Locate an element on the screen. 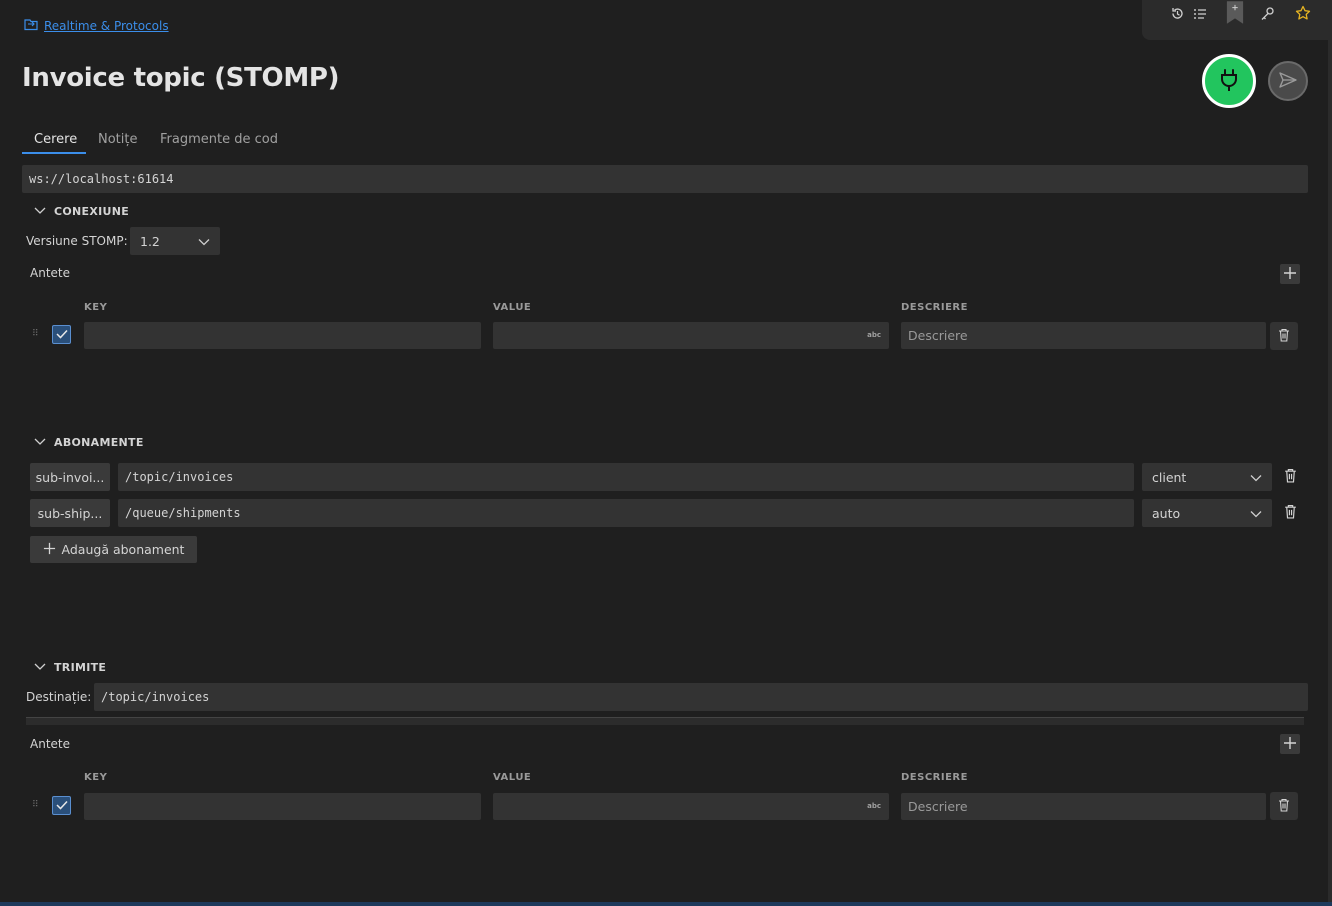  page-title: Invoice topic (STOMP) is located at coordinates (181, 78).